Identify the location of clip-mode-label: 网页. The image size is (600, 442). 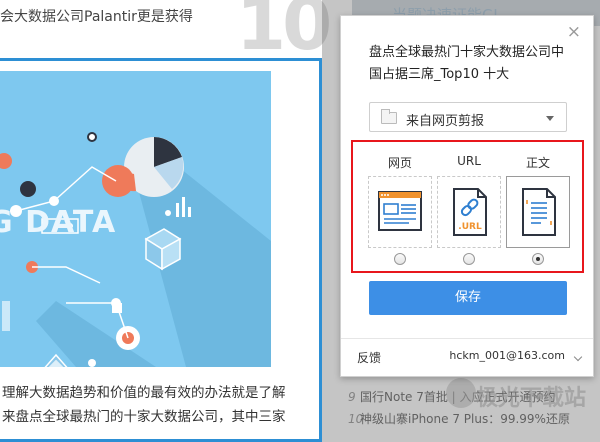
(399, 163).